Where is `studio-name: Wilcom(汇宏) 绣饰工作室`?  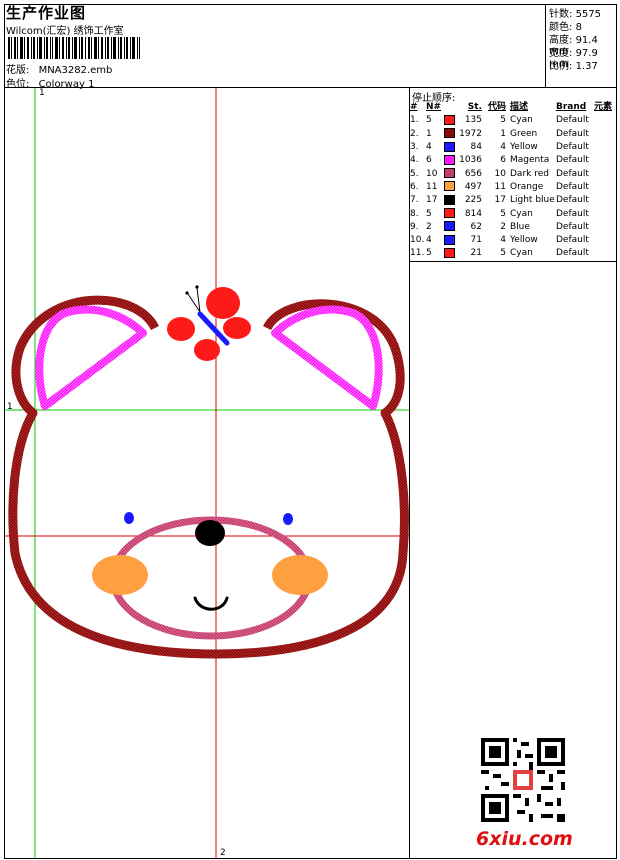
studio-name: Wilcom(汇宏) 绣饰工作室 is located at coordinates (65, 31).